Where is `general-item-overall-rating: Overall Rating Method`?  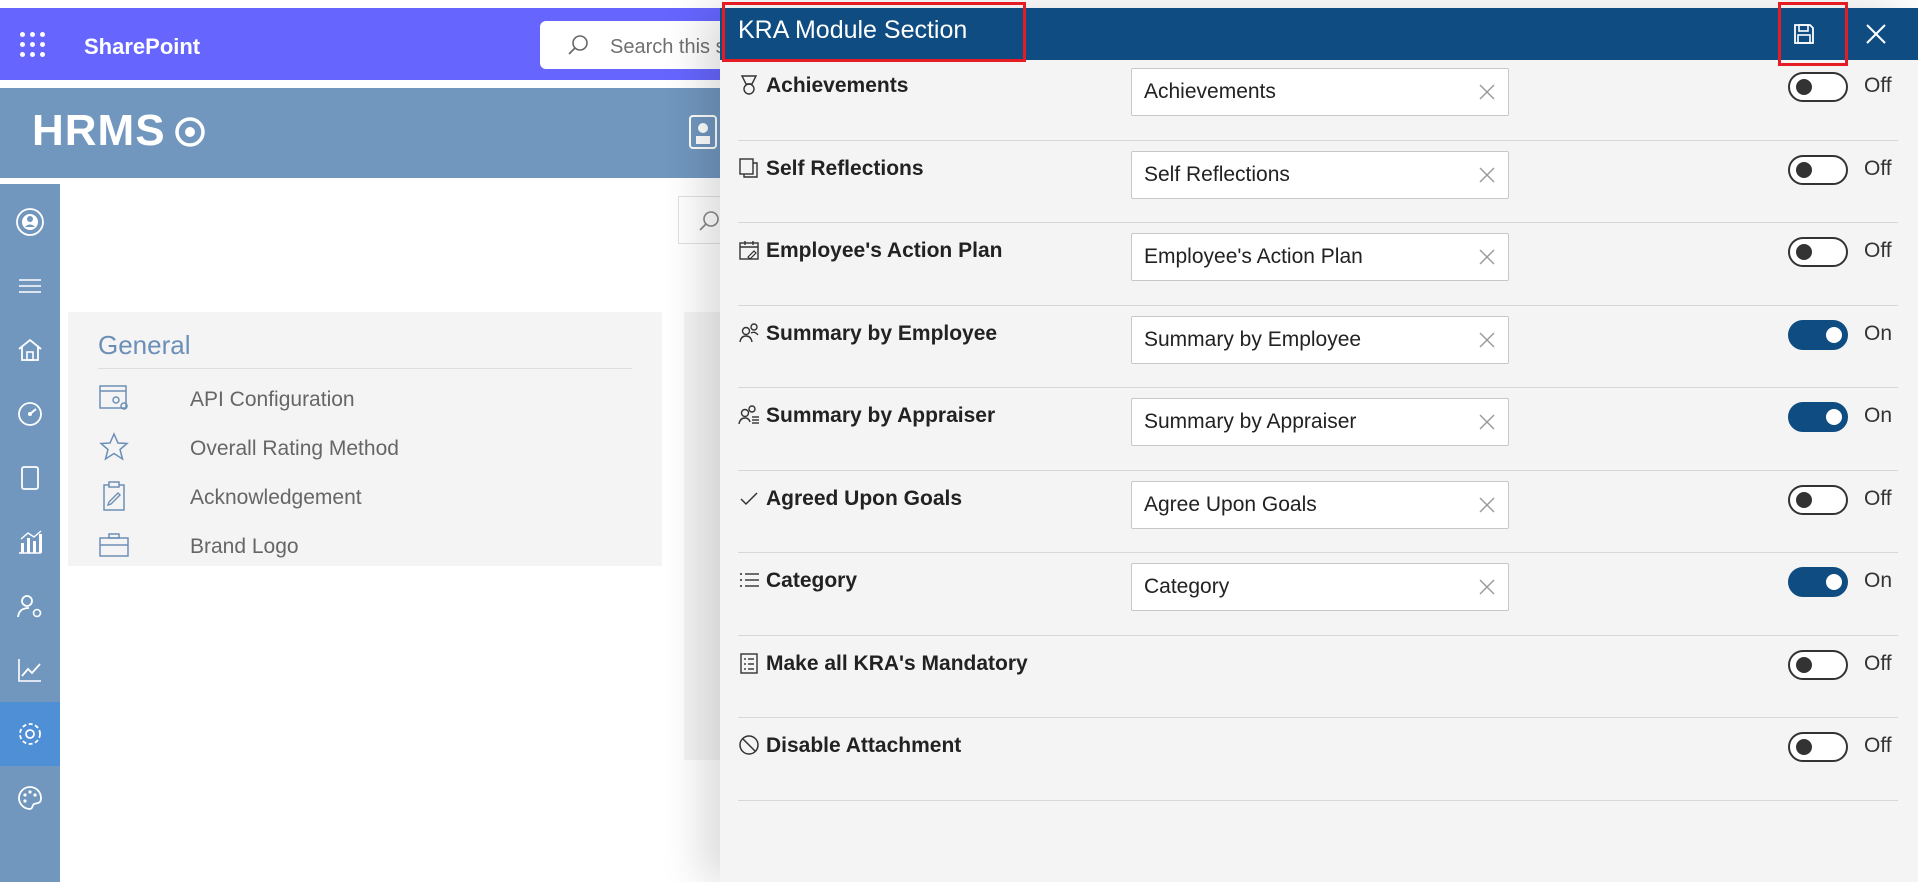
general-item-overall-rating: Overall Rating Method is located at coordinates (358, 449).